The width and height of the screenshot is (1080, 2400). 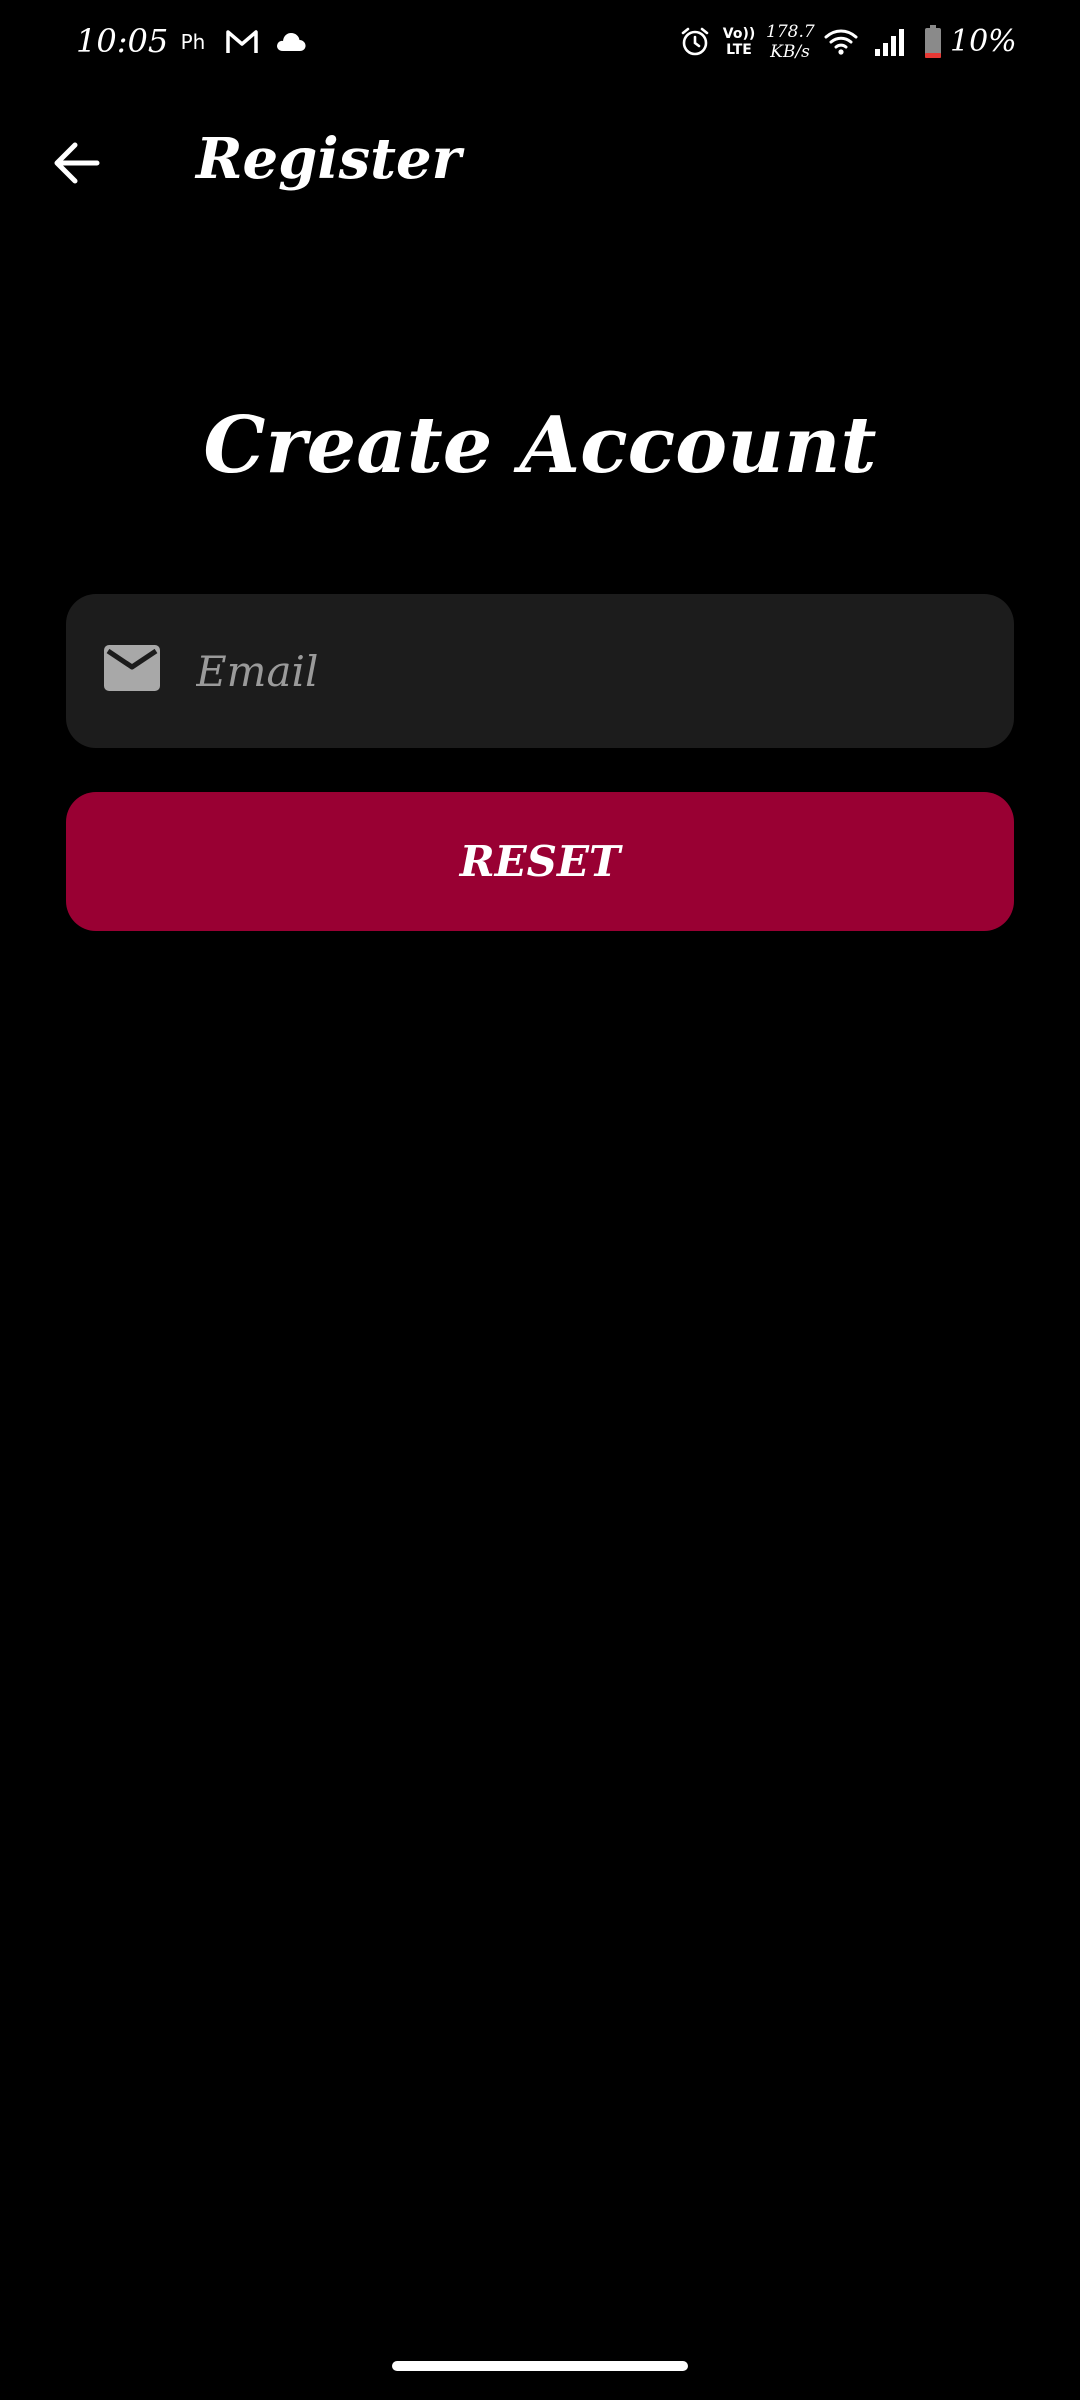 I want to click on email-field, so click(x=540, y=671).